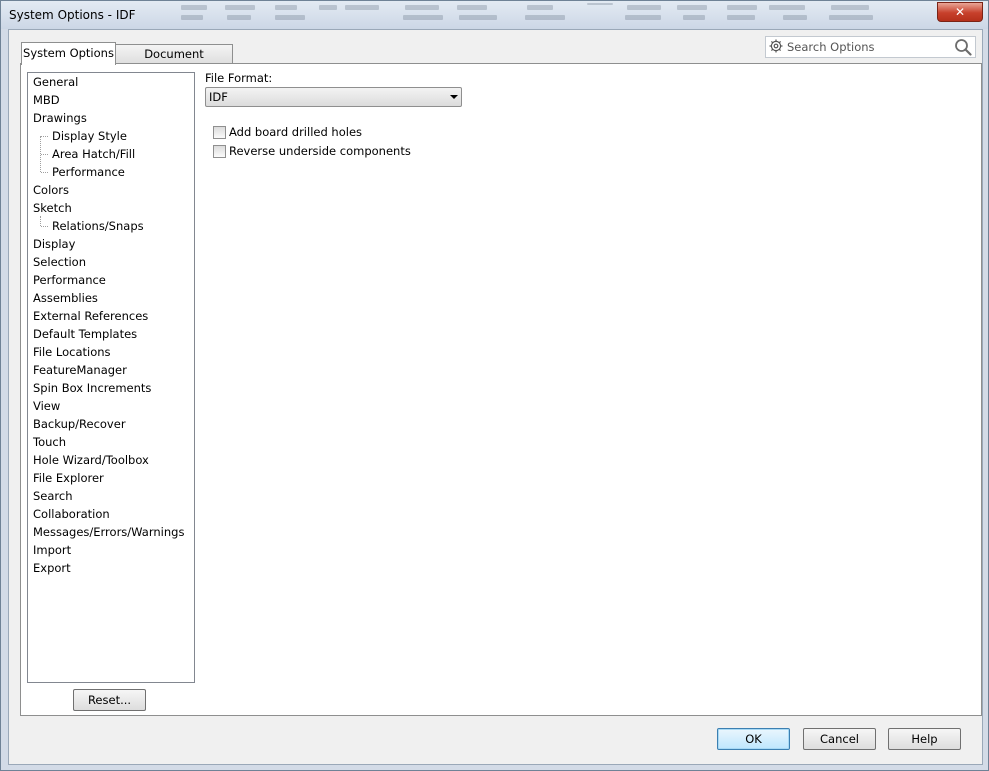  I want to click on cancel-button: Cancel, so click(839, 739).